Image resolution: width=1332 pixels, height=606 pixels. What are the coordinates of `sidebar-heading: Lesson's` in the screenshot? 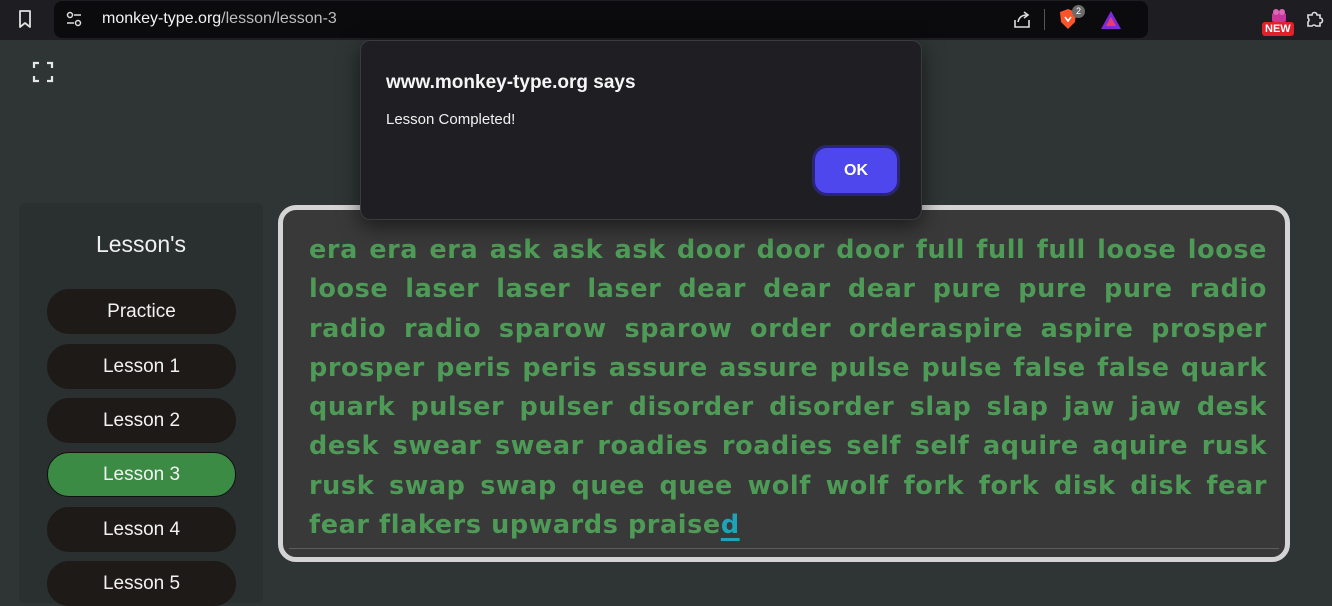 It's located at (141, 244).